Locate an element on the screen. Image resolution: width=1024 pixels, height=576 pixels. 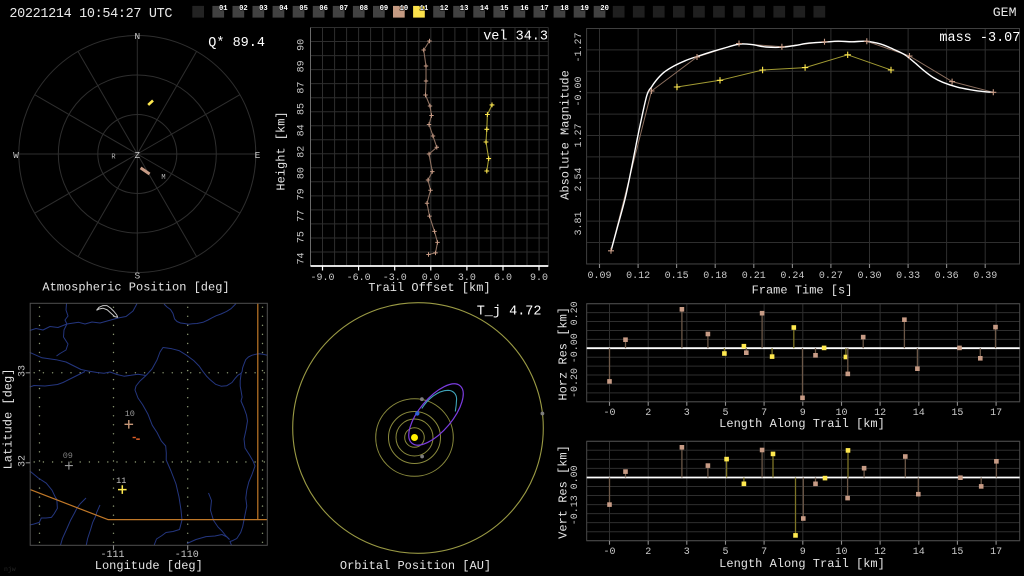
svg-text: 89 is located at coordinates (302, 66).